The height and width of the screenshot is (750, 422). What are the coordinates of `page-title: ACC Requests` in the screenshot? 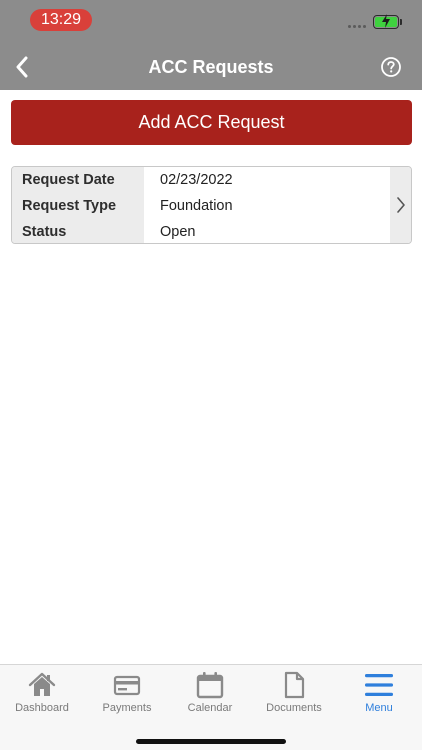 It's located at (211, 67).